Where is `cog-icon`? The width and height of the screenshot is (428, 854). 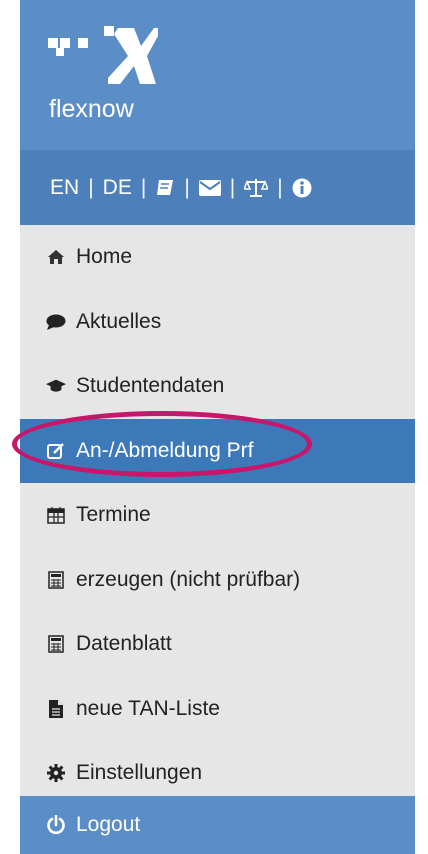
cog-icon is located at coordinates (56, 773).